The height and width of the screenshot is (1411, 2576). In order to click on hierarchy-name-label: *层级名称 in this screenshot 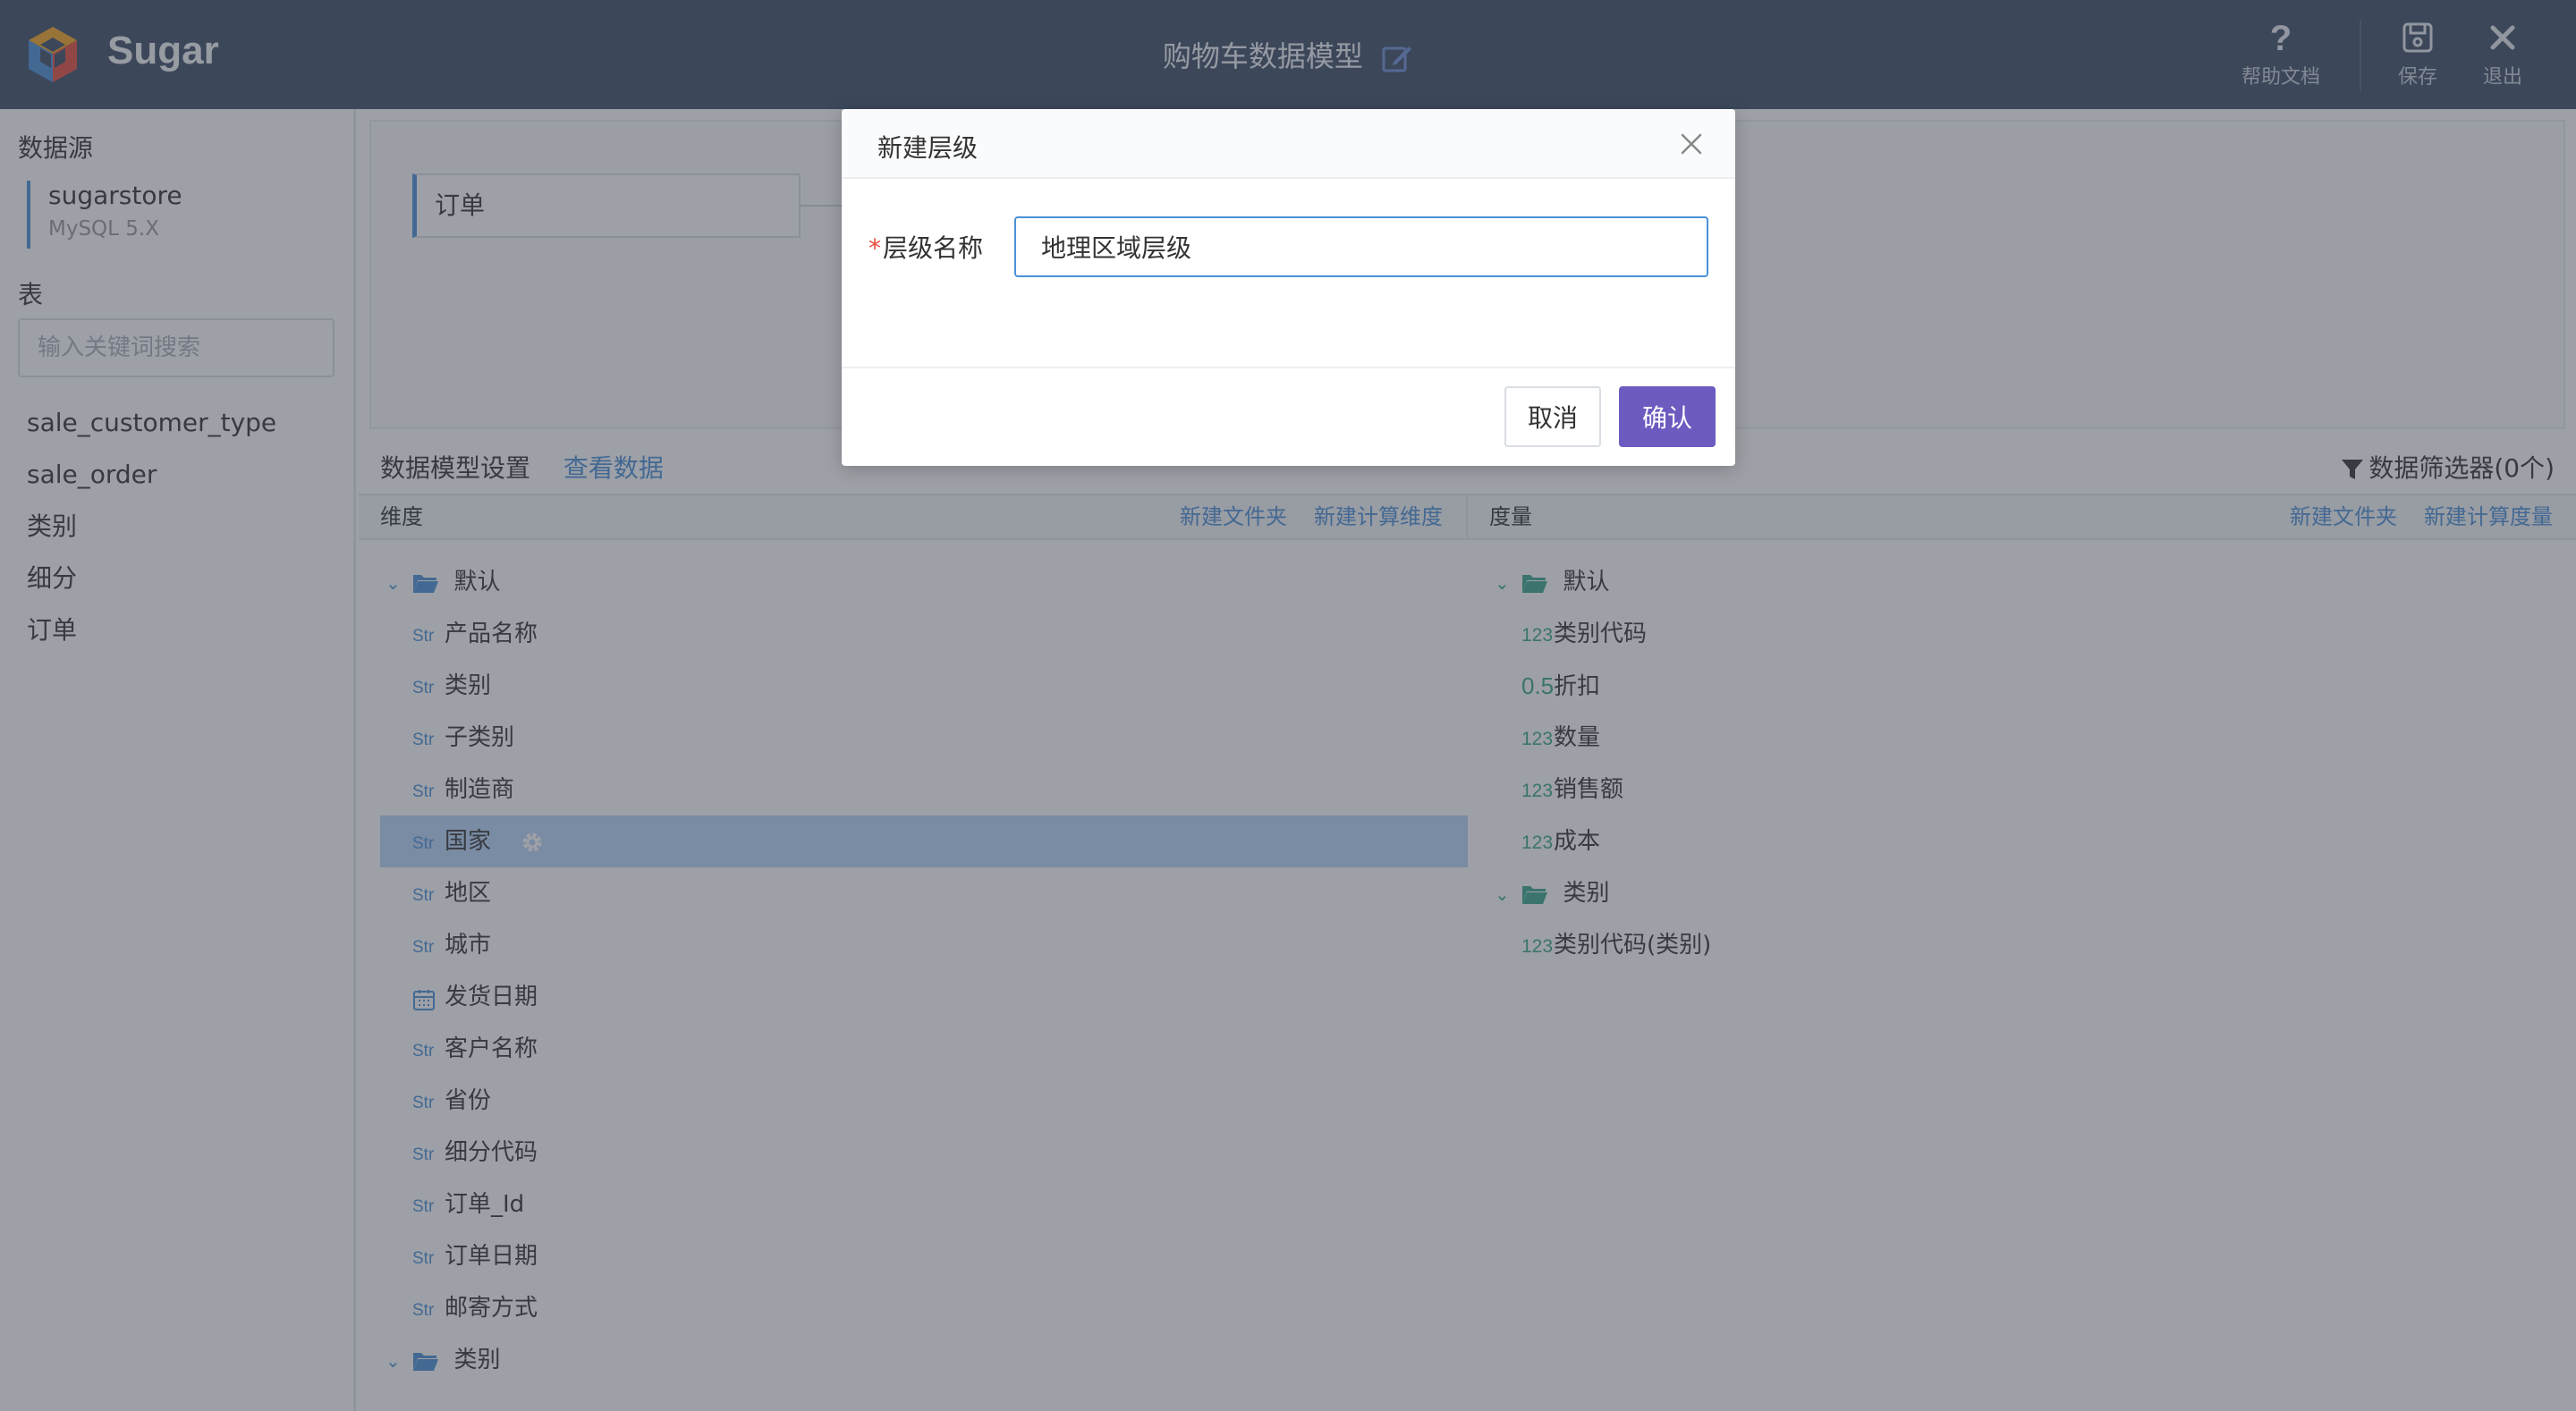, I will do `click(926, 247)`.